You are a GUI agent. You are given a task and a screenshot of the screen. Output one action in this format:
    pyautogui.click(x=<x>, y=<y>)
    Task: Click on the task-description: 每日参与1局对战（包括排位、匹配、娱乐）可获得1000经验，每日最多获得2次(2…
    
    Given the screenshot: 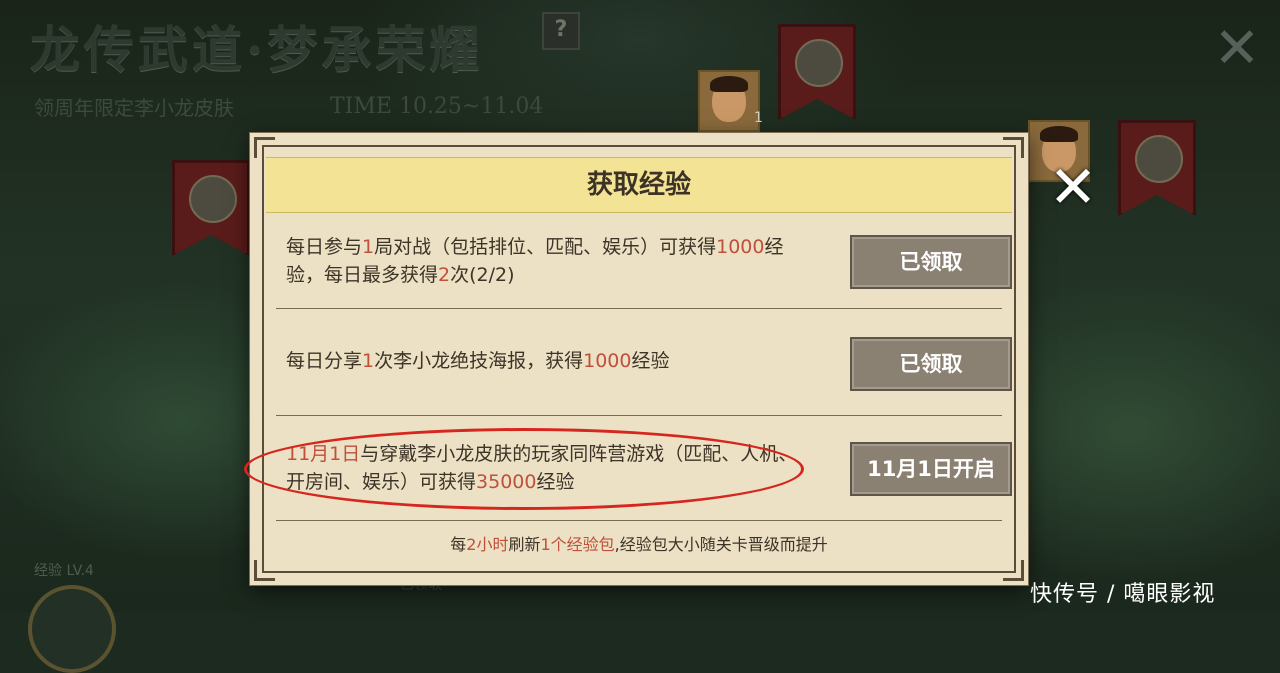 What is the action you would take?
    pyautogui.click(x=546, y=261)
    